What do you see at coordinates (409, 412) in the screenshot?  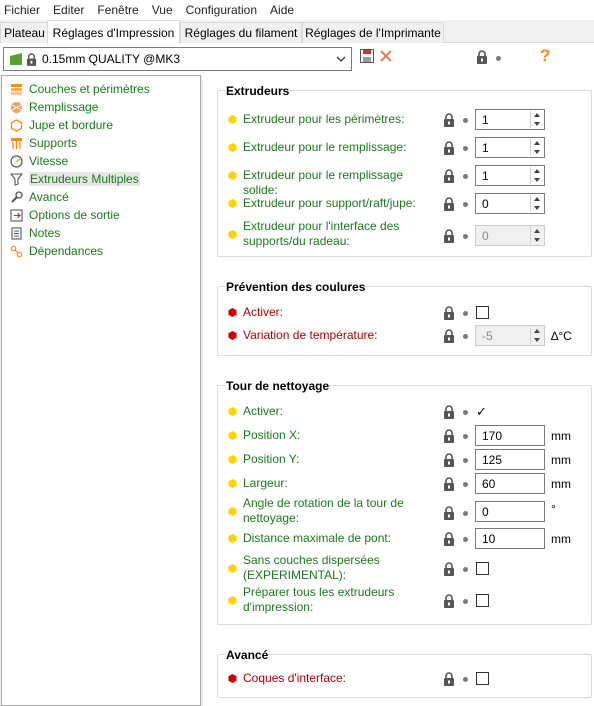 I see `setting-row: Activer: ✓` at bounding box center [409, 412].